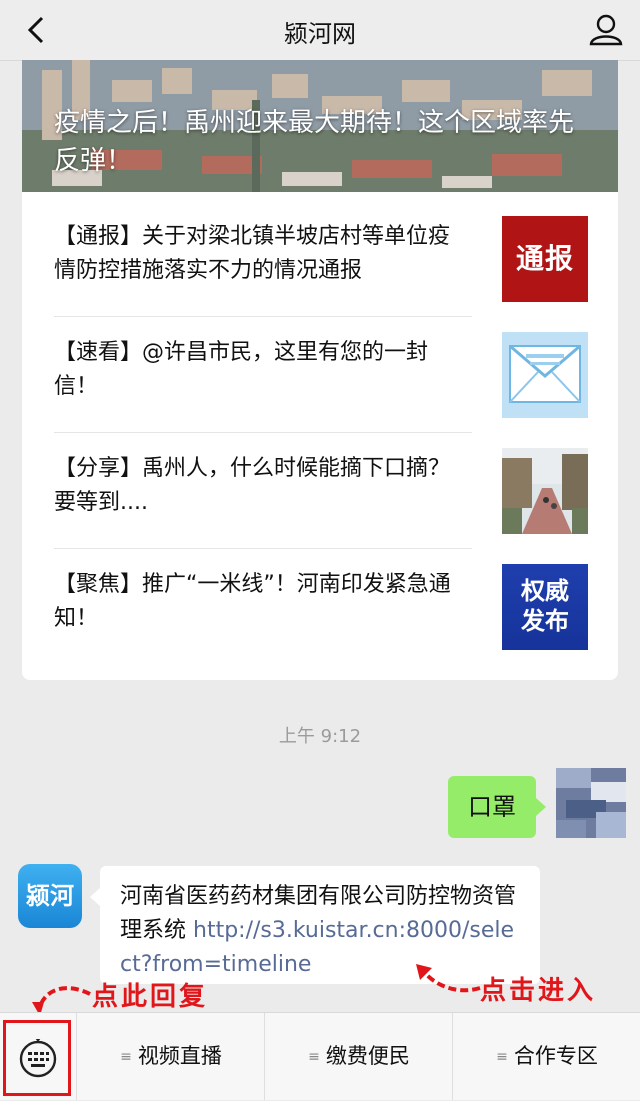 The image size is (640, 1101). I want to click on article-thumbnail: 通报, so click(545, 259).